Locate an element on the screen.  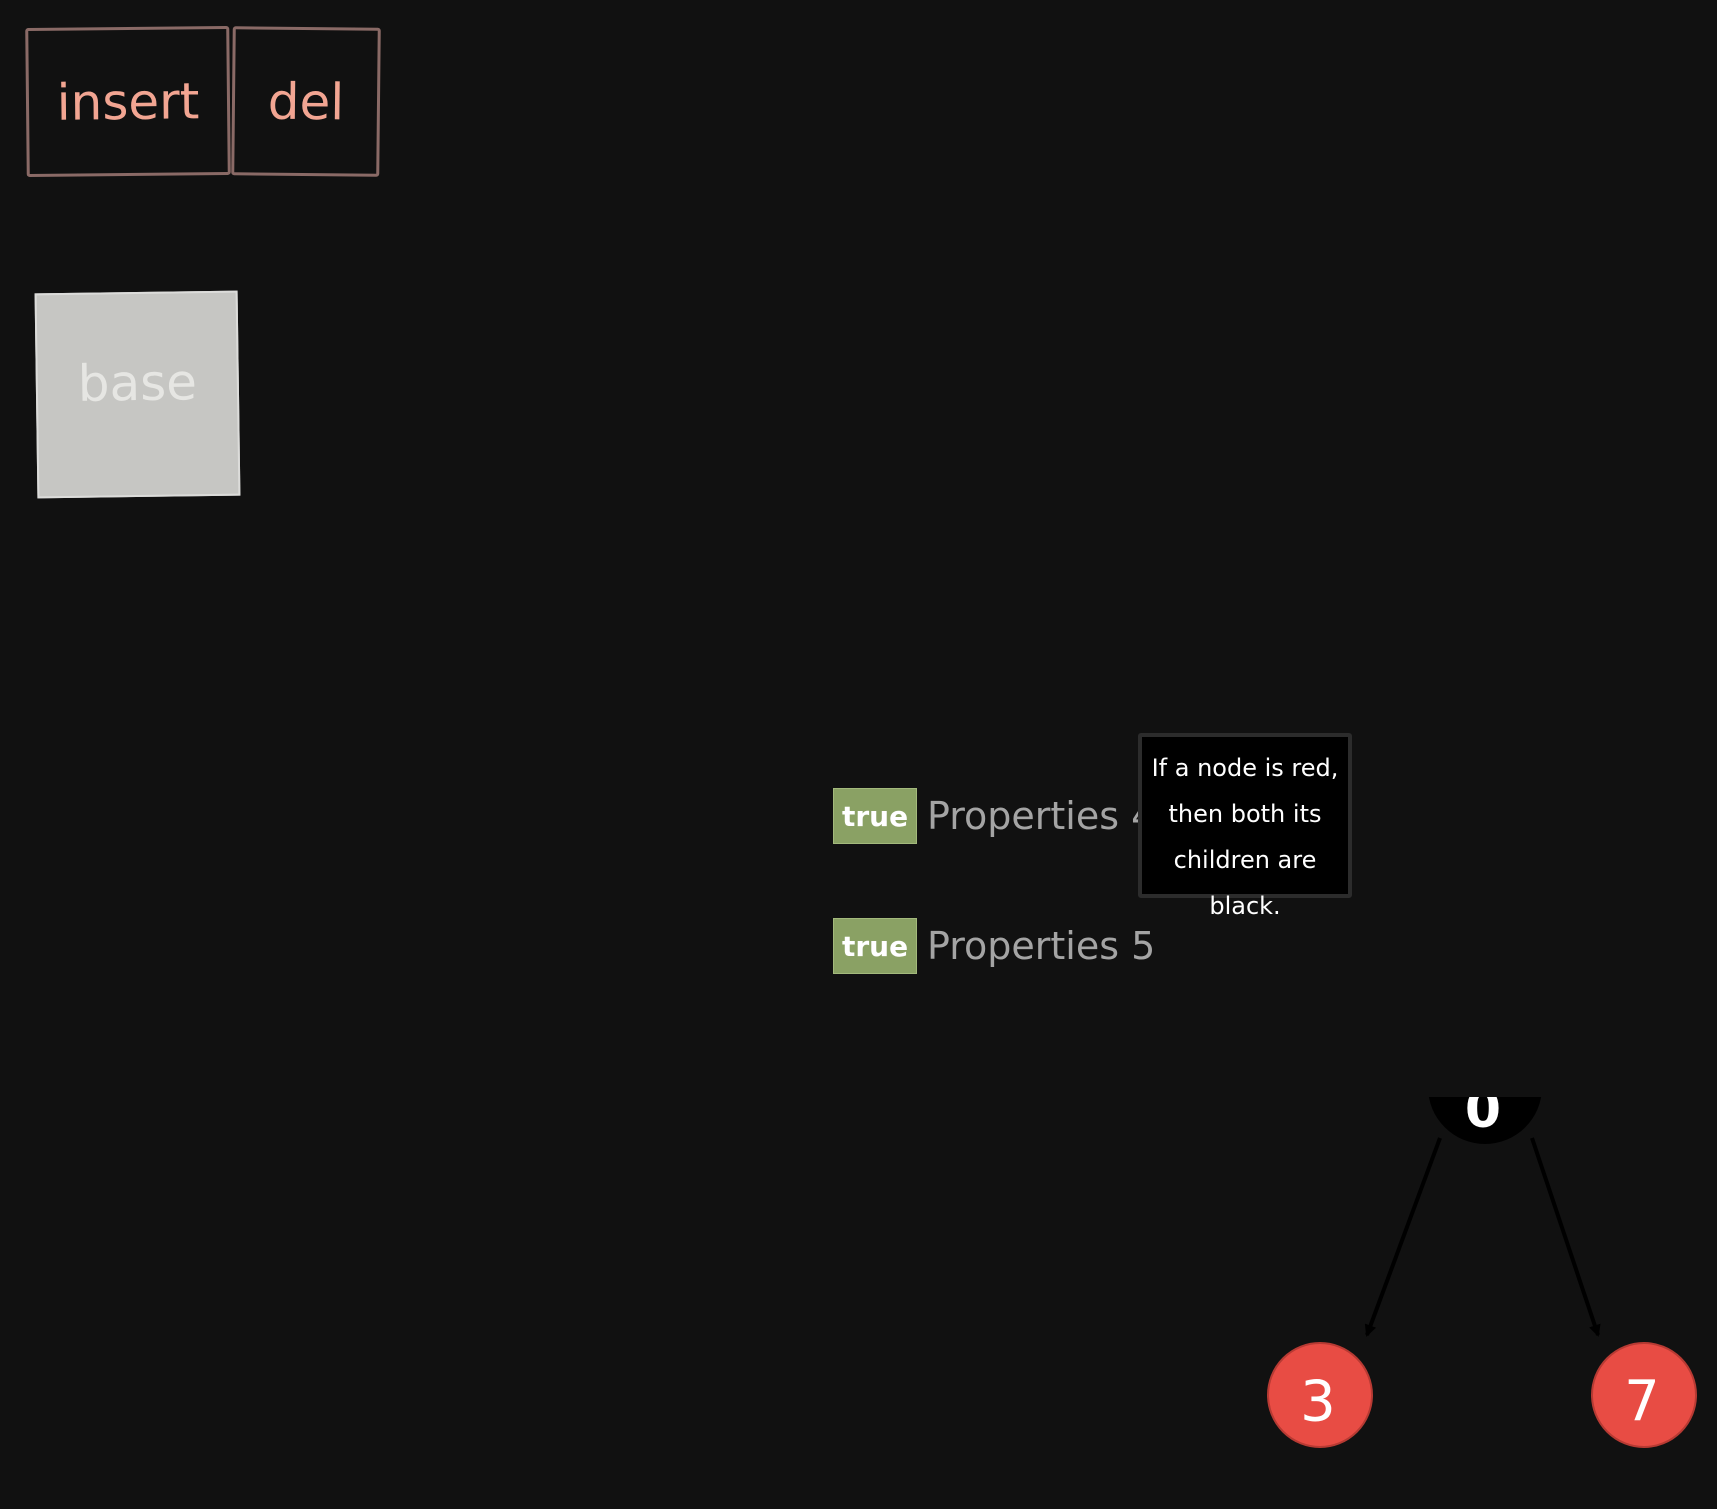
left-child-node: 3 is located at coordinates (1320, 1395).